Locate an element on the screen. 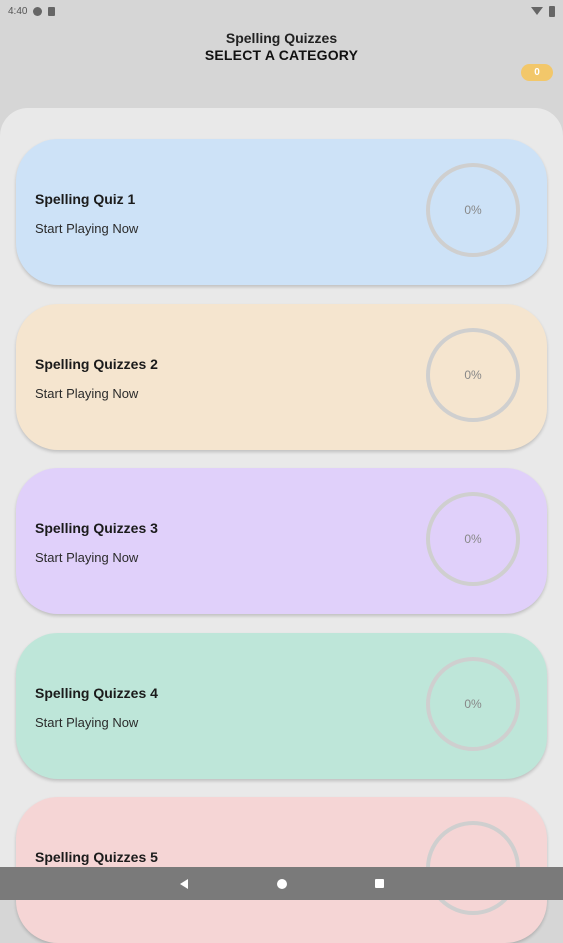 This screenshot has width=563, height=943. card-title: Spelling Quizzes 5 is located at coordinates (96, 857).